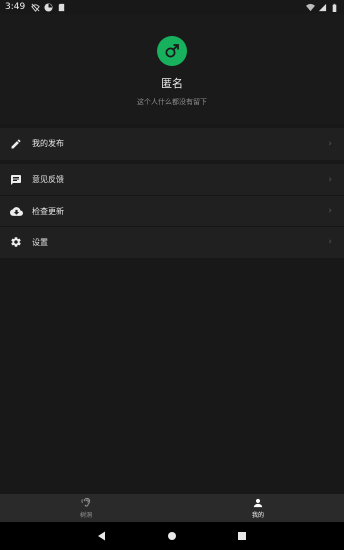 The width and height of the screenshot is (344, 550). Describe the element at coordinates (16, 242) in the screenshot. I see `gear-icon` at that location.